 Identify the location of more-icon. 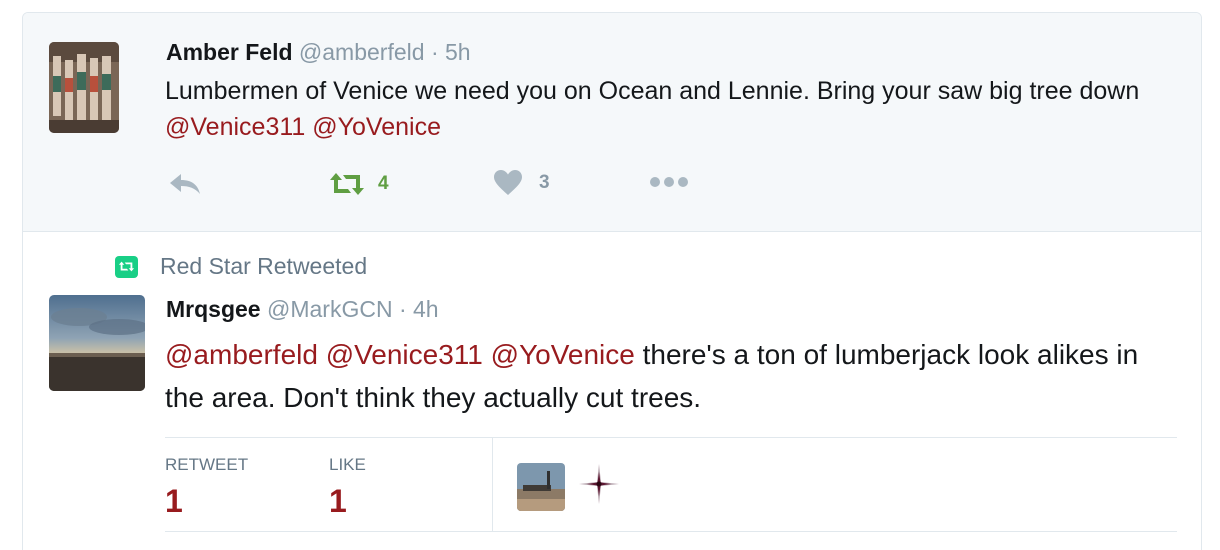
(669, 182).